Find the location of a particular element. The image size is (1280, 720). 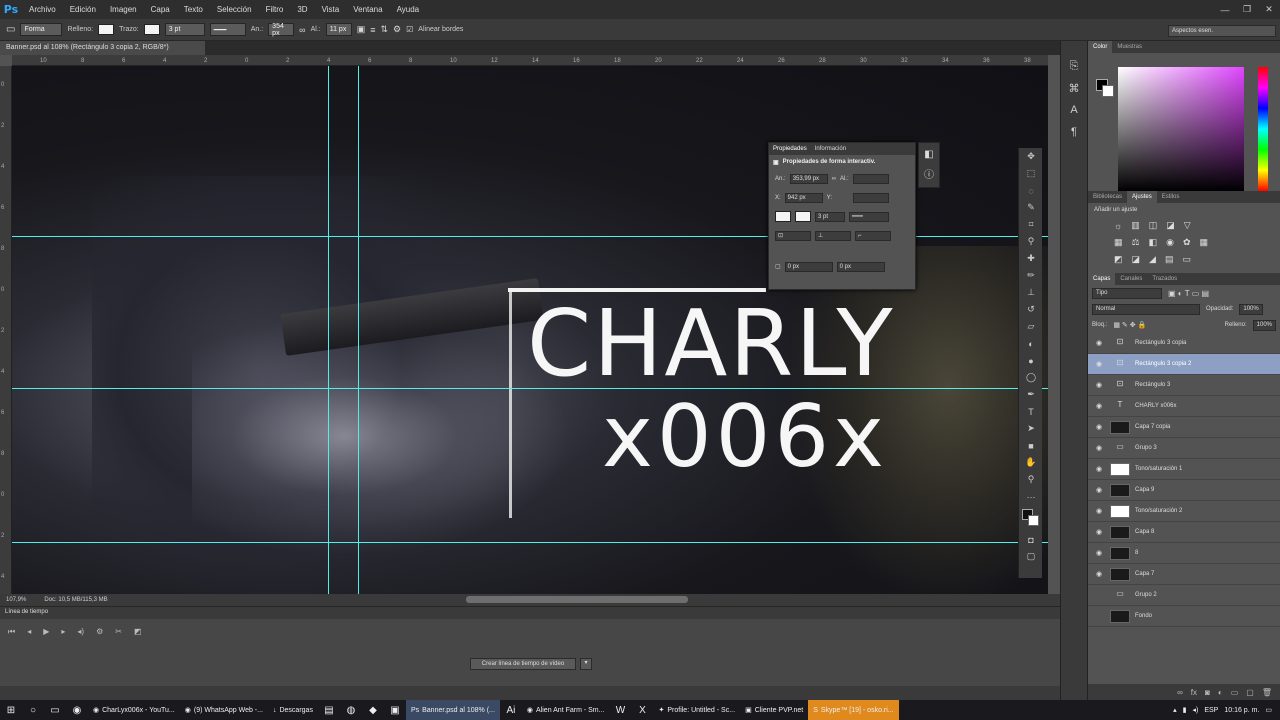

chrome-icon: ◉ is located at coordinates (77, 710).